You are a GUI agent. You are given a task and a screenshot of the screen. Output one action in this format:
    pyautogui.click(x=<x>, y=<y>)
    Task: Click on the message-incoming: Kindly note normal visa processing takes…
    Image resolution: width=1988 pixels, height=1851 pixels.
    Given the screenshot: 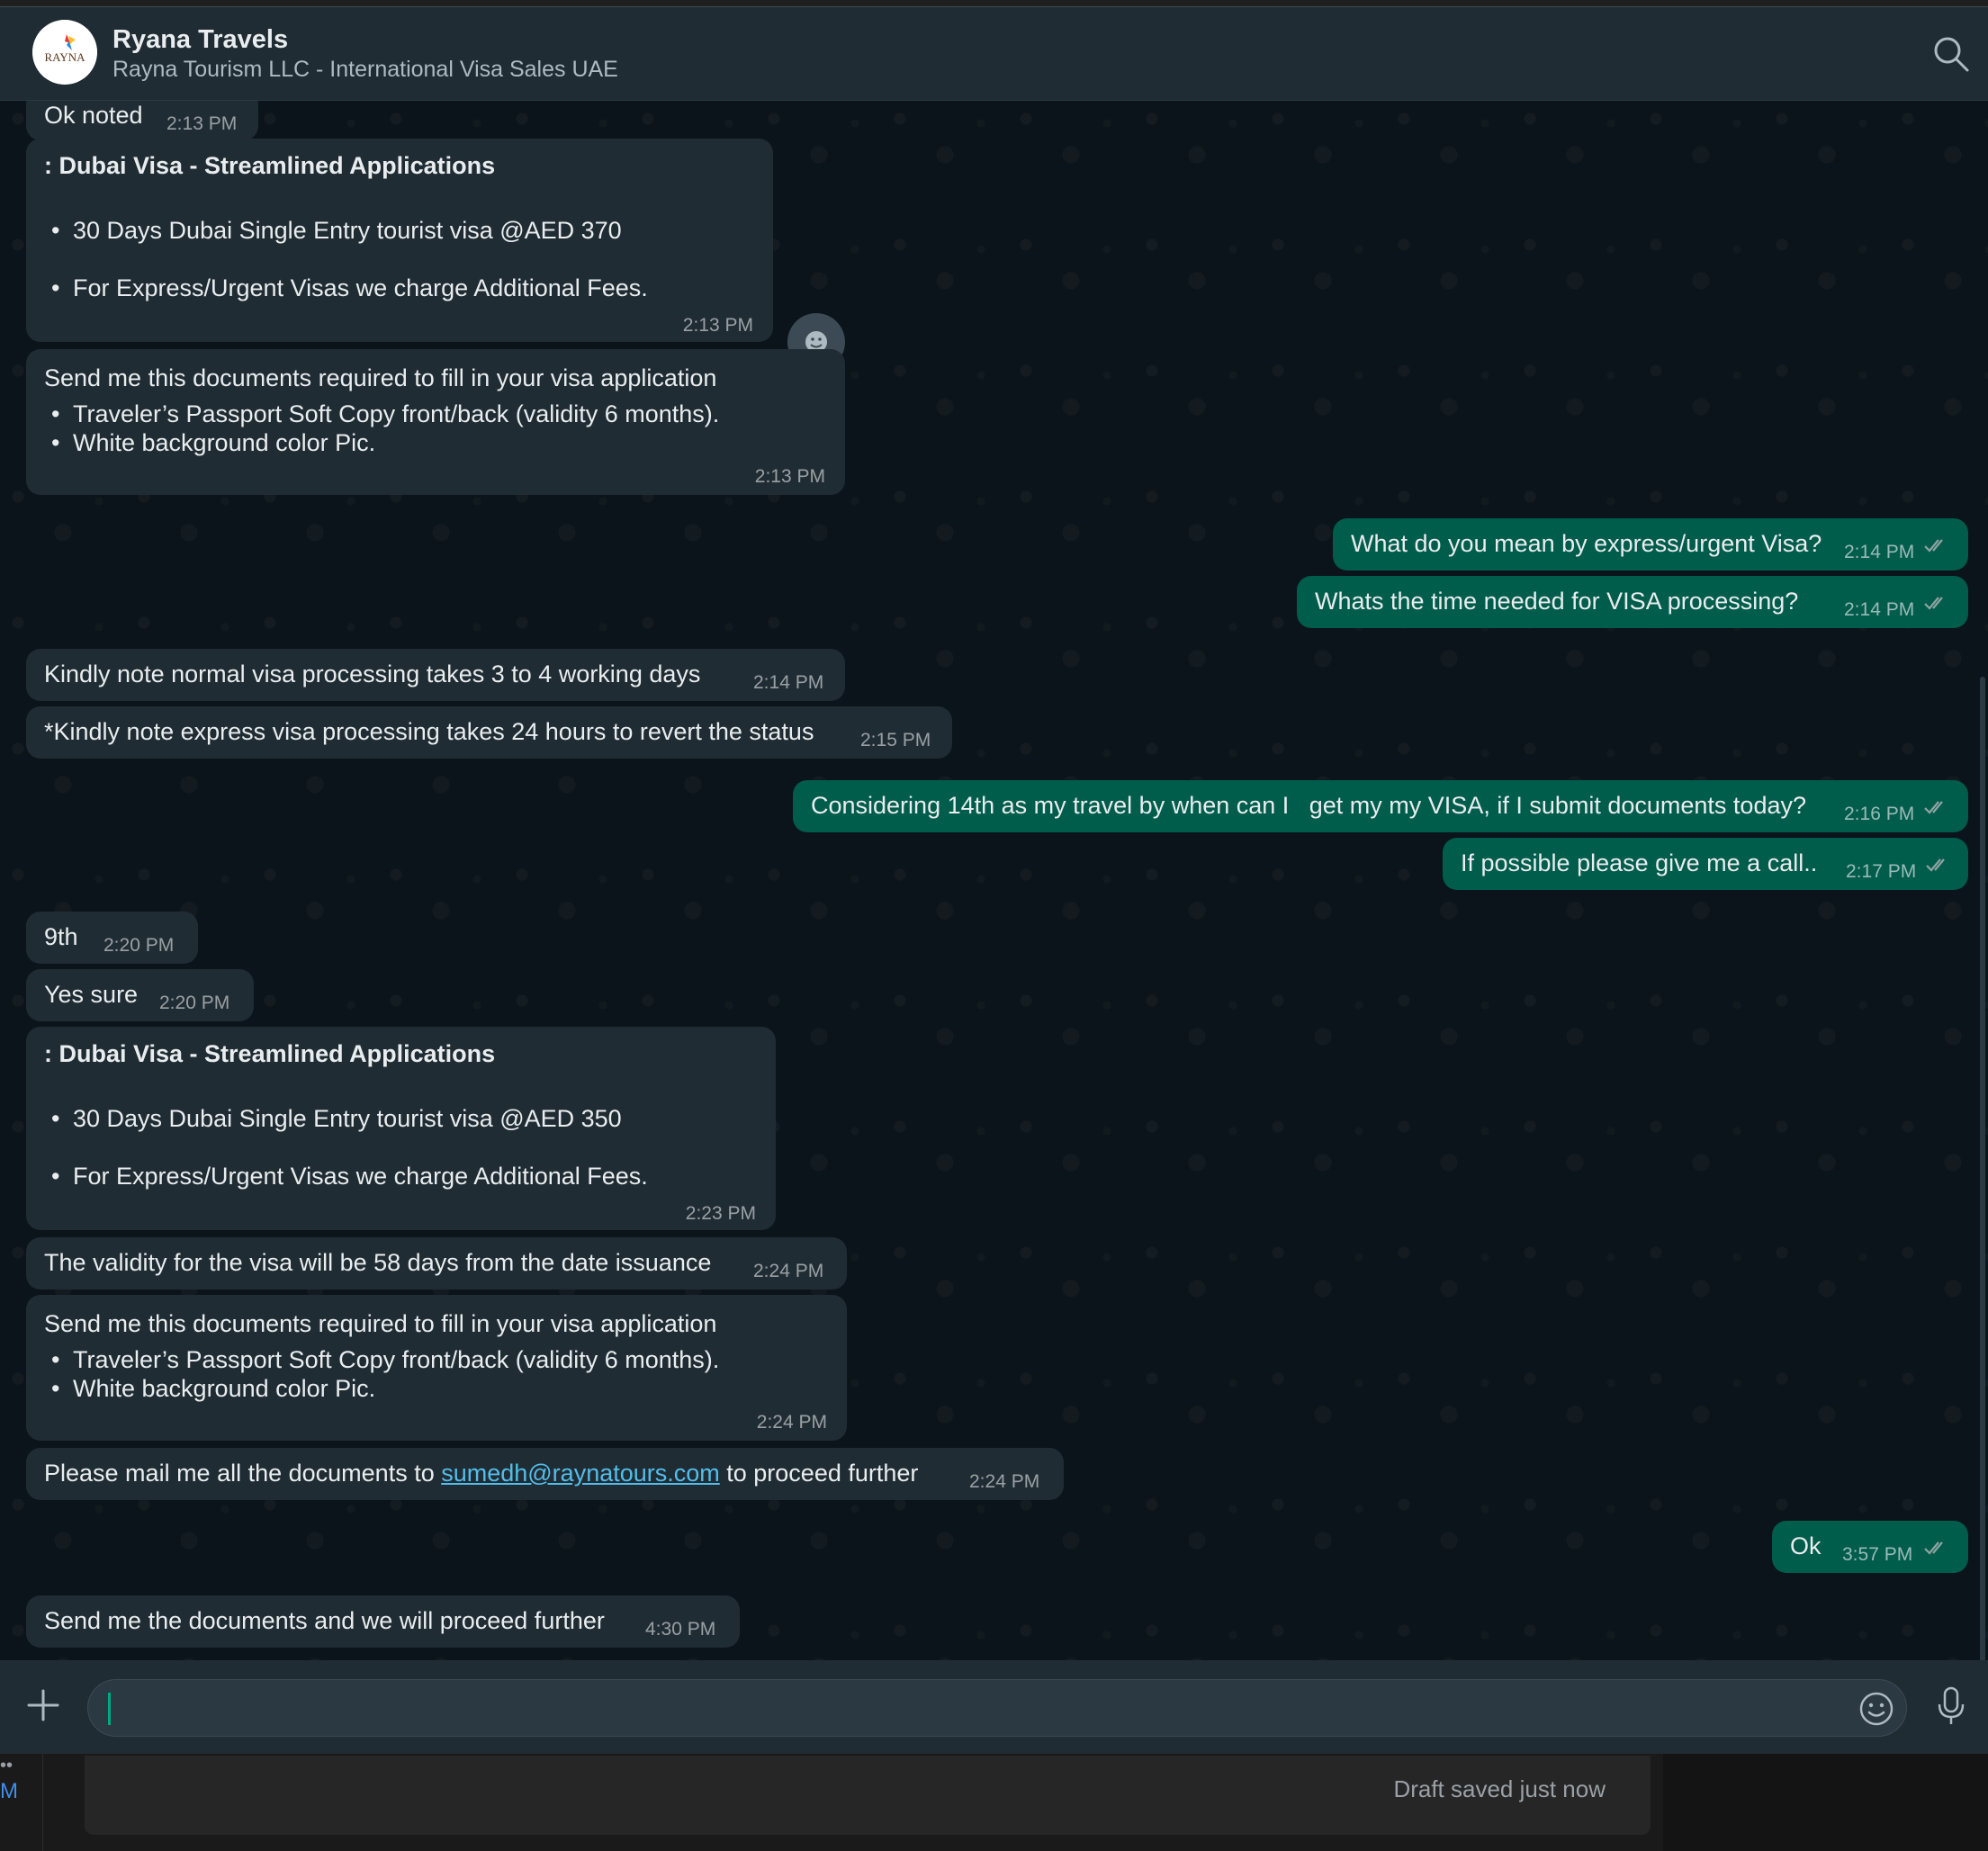 What is the action you would take?
    pyautogui.click(x=435, y=675)
    